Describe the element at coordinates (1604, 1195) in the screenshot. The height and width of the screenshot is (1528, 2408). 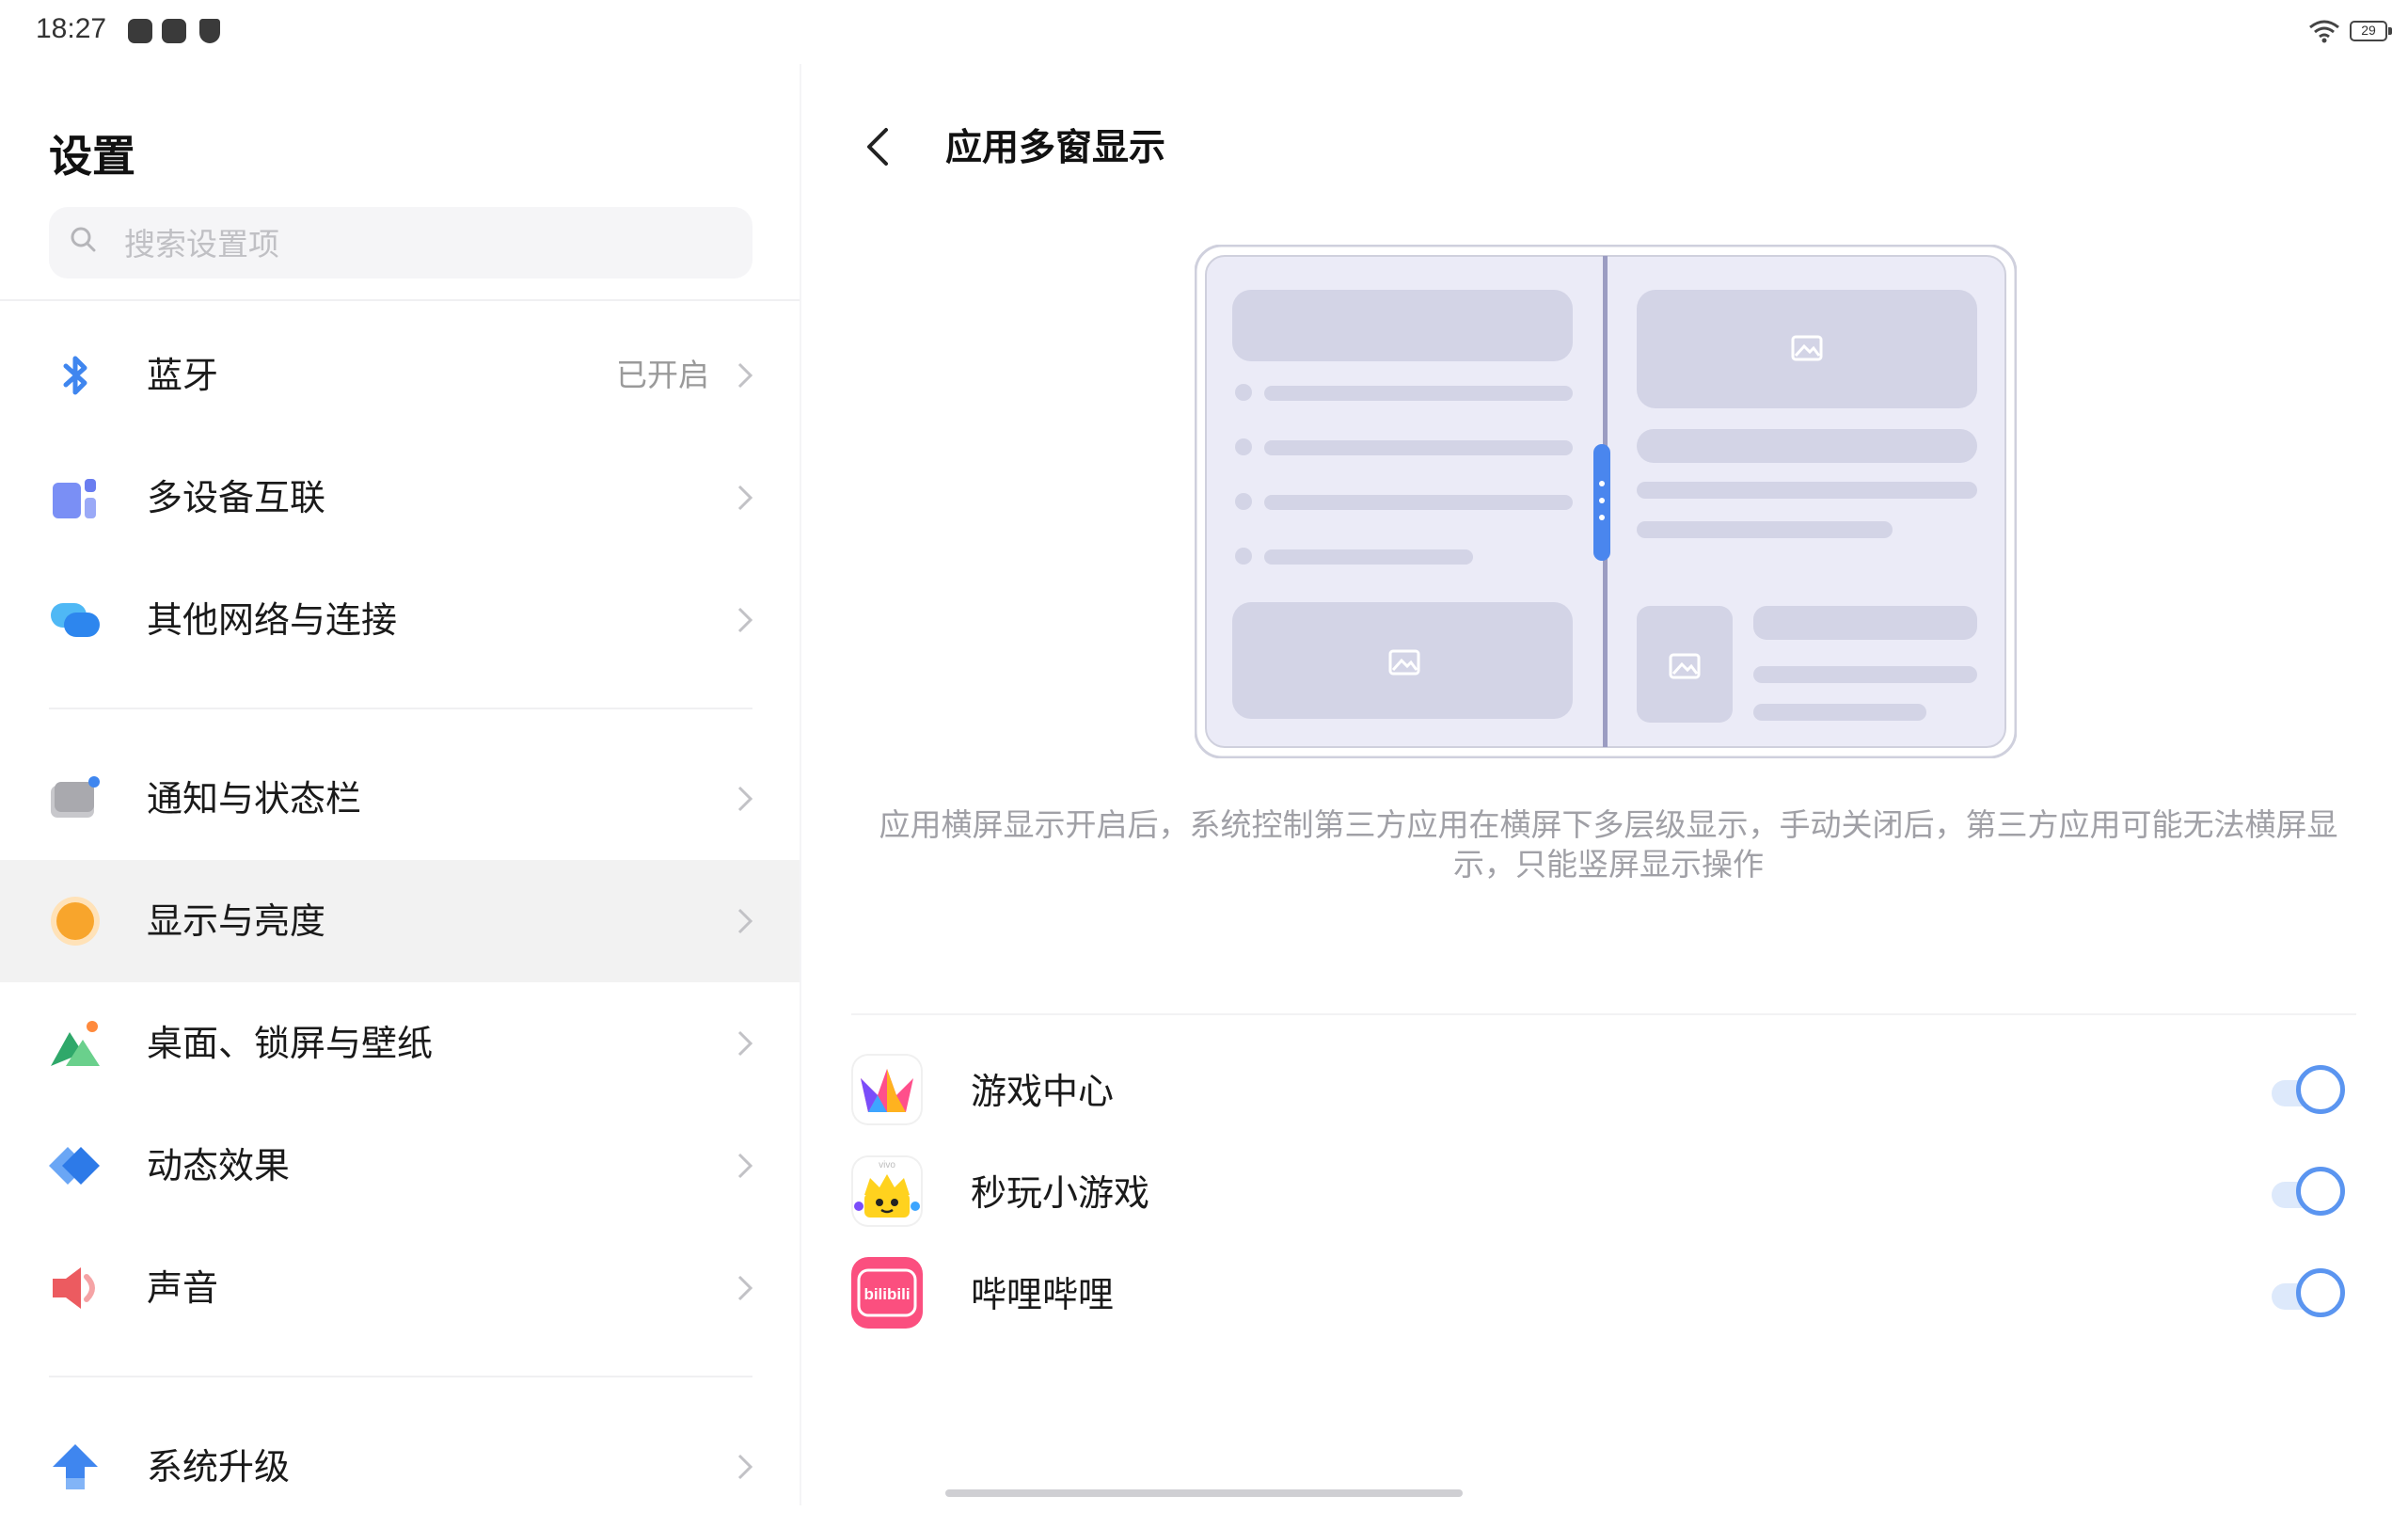
I see `app-row-mini-games: vivo 秒玩小游戏` at that location.